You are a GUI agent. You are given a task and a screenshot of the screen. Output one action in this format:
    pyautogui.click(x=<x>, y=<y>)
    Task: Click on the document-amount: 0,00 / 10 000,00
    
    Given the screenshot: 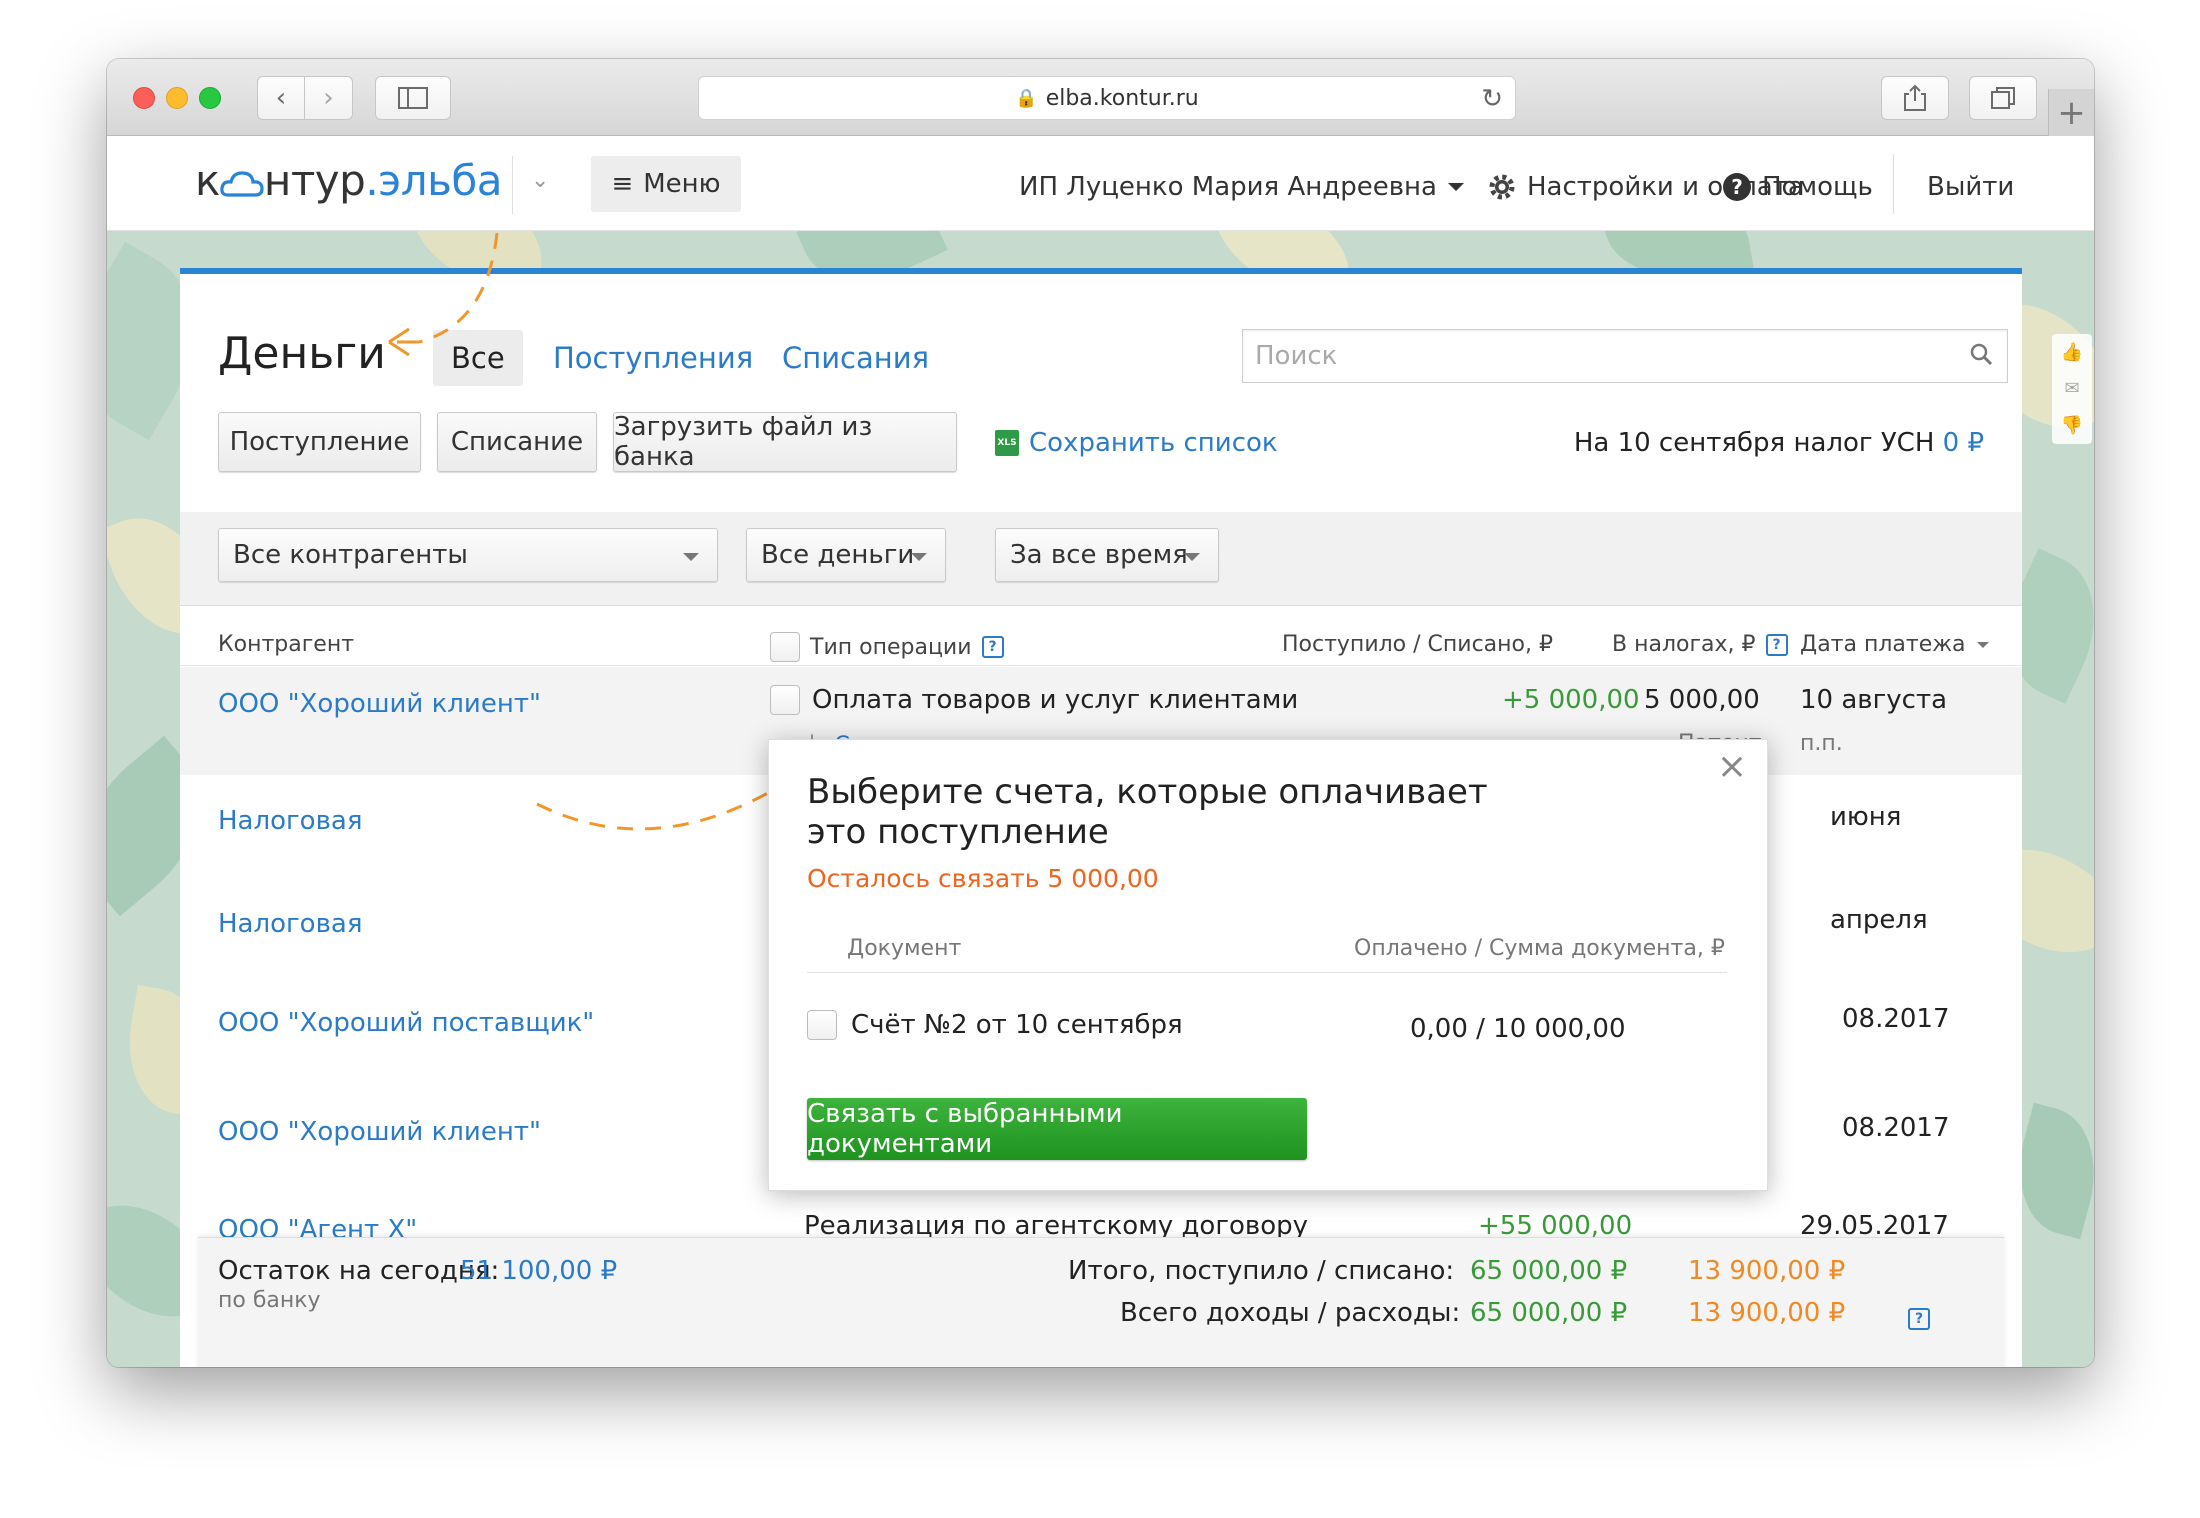 What is the action you would take?
    pyautogui.click(x=1518, y=1029)
    